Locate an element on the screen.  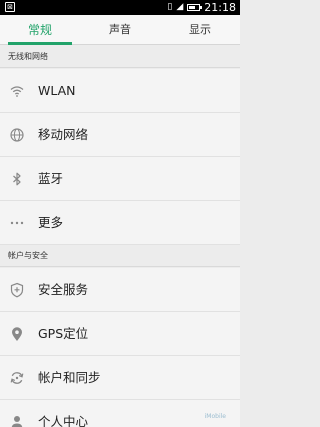
settings-item-gps: GPS定位 is located at coordinates (120, 334).